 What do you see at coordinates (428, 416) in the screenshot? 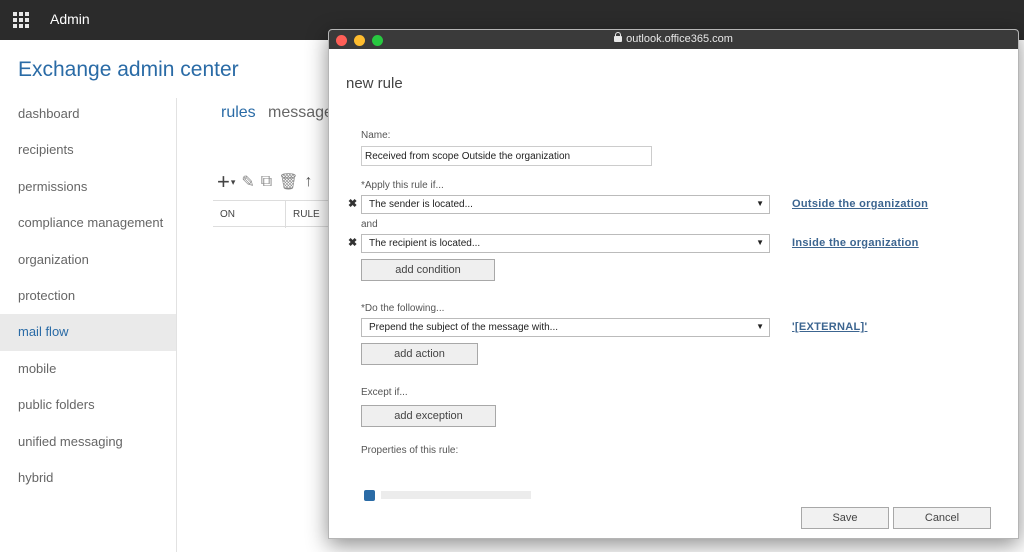
I see `add-exception-button: add exception` at bounding box center [428, 416].